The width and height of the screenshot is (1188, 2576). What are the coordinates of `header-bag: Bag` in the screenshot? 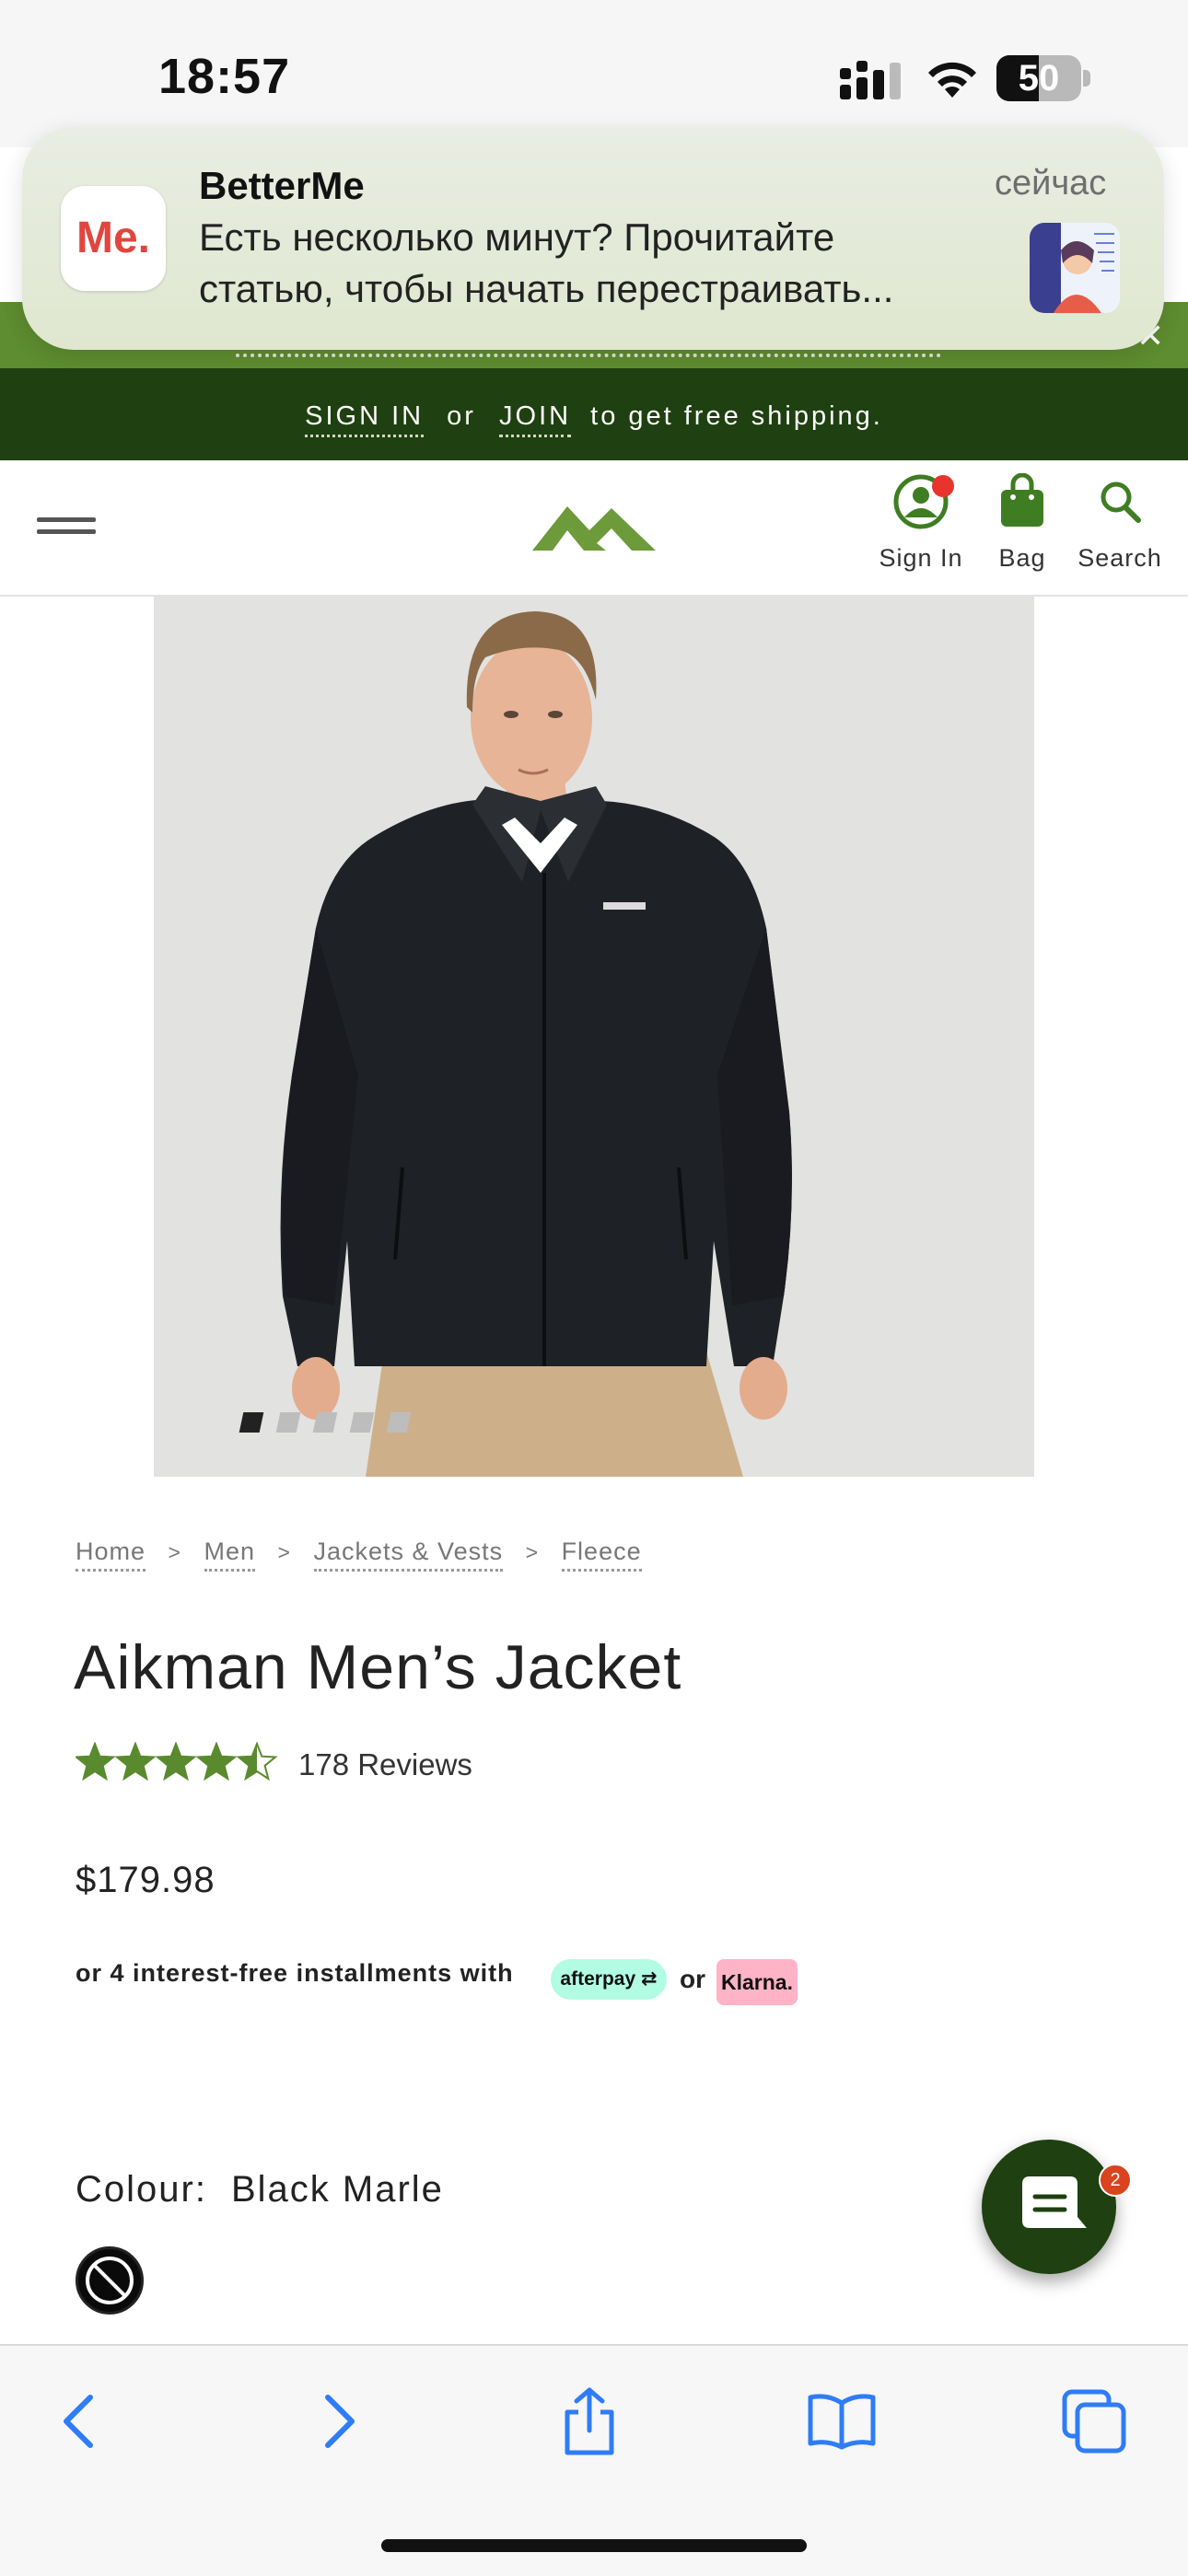 It's located at (1022, 522).